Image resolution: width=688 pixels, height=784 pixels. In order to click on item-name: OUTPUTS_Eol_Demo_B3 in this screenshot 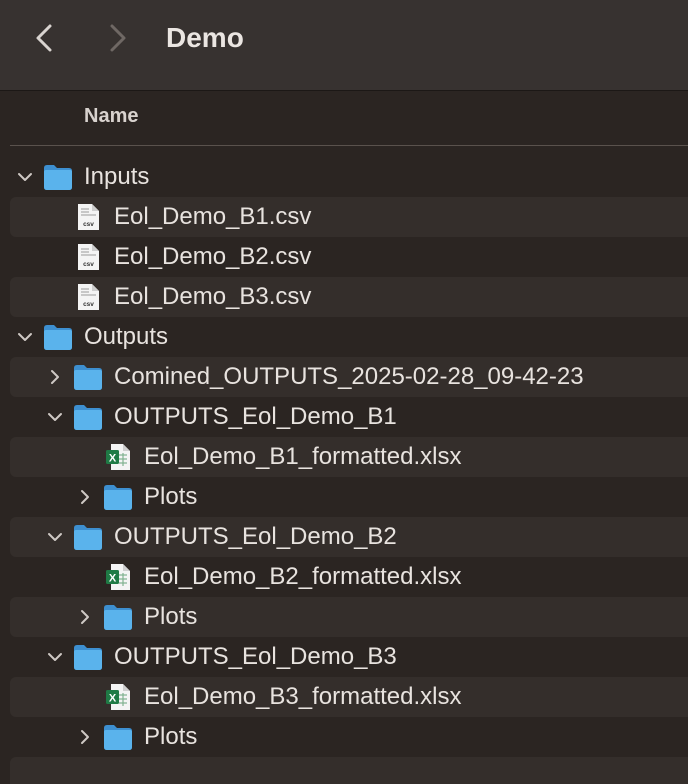, I will do `click(255, 656)`.